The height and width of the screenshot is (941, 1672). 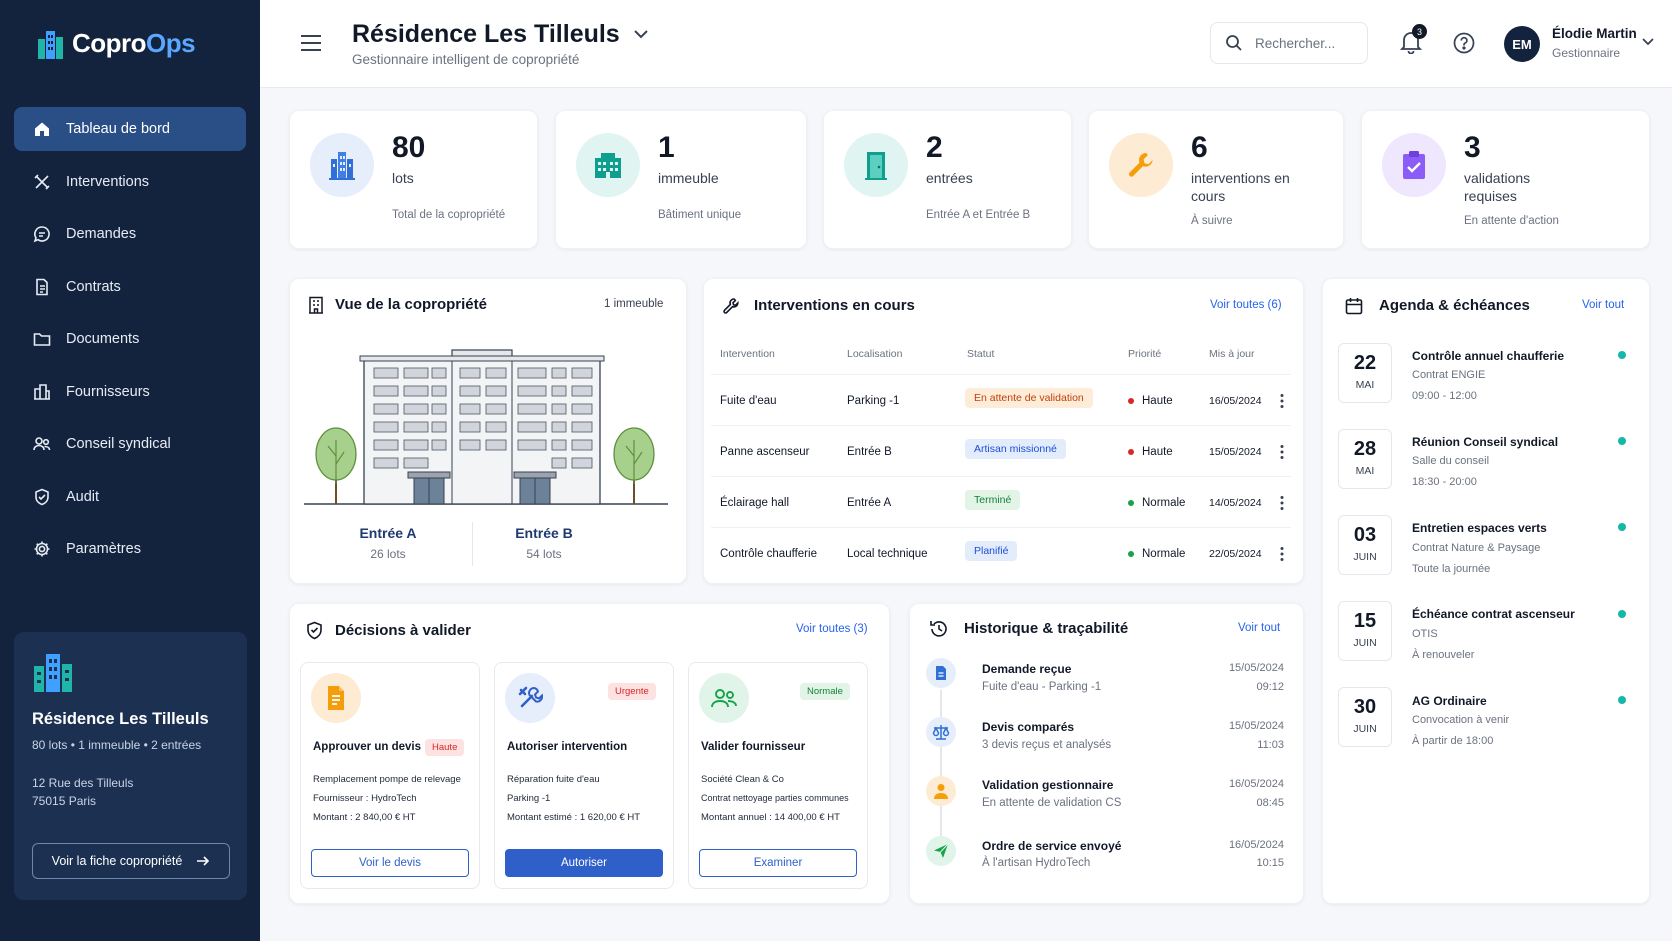 What do you see at coordinates (747, 354) in the screenshot?
I see `column-header: Intervention` at bounding box center [747, 354].